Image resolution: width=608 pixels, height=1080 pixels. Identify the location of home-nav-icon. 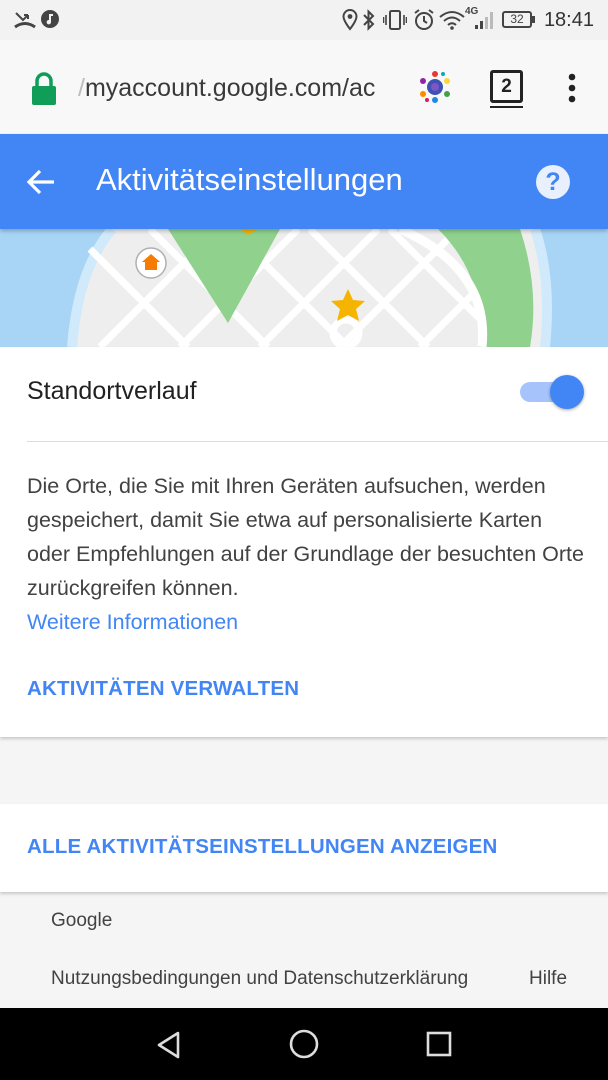
(304, 1044).